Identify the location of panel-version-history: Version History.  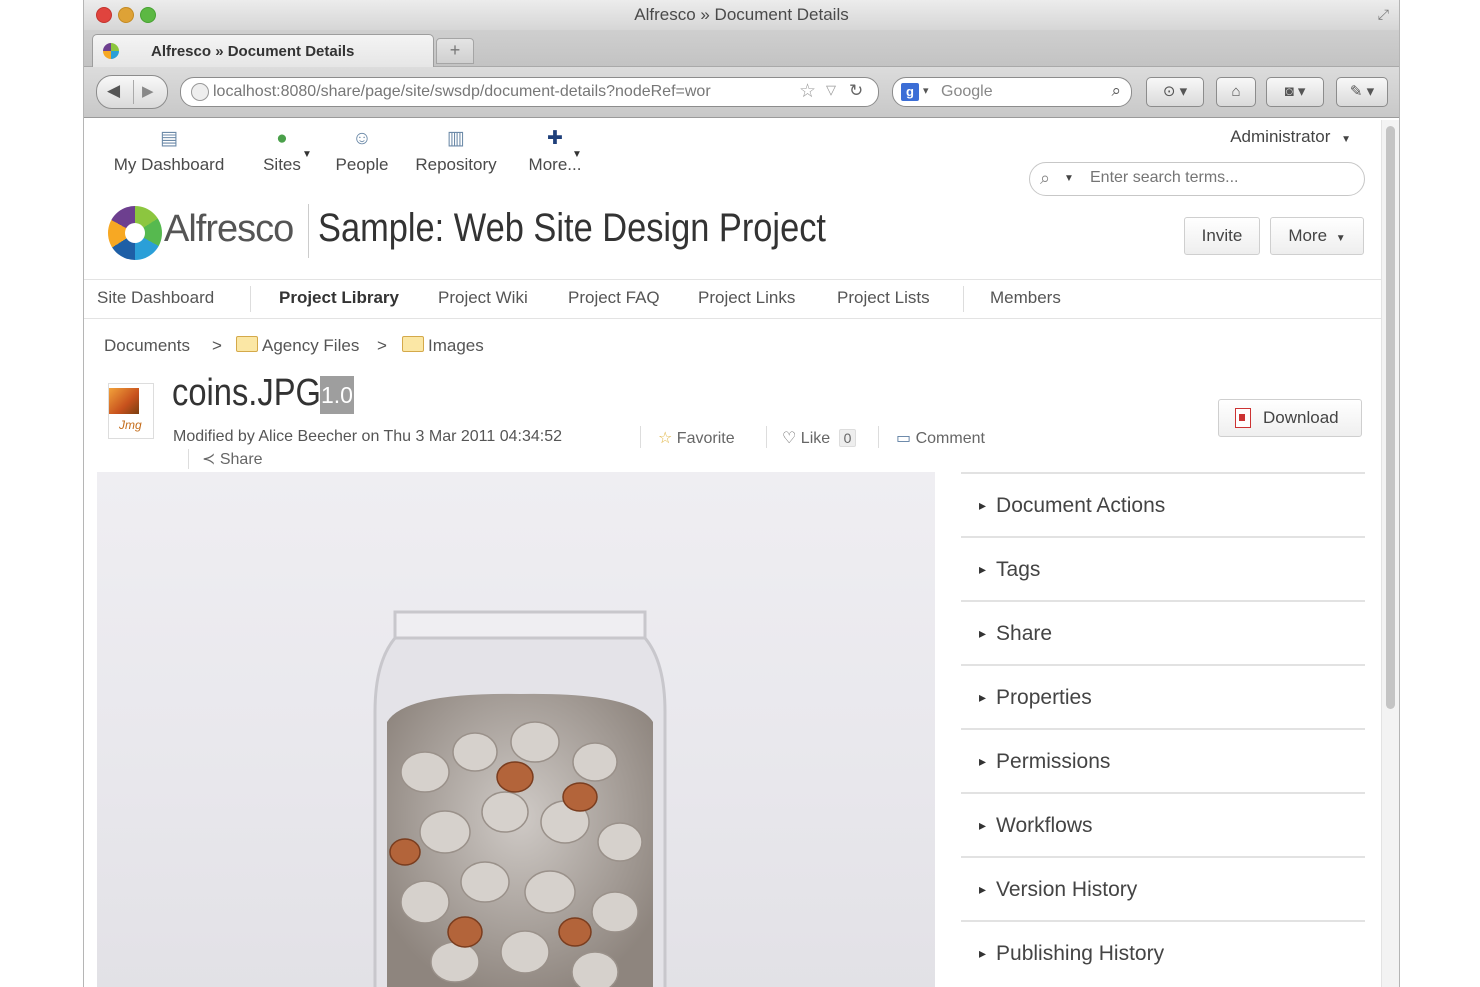
(1163, 888).